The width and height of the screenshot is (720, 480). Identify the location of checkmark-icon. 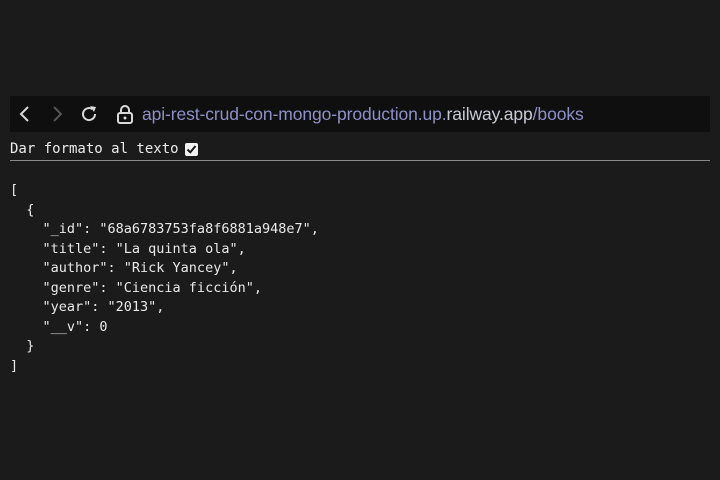
(191, 149).